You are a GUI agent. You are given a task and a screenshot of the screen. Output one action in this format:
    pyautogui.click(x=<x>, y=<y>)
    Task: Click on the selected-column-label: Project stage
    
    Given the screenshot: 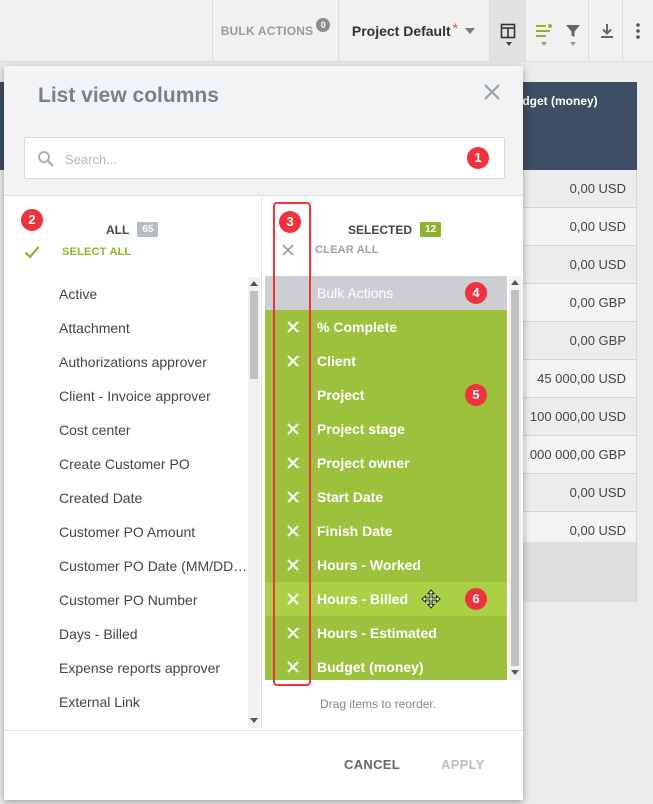 What is the action you would take?
    pyautogui.click(x=361, y=429)
    